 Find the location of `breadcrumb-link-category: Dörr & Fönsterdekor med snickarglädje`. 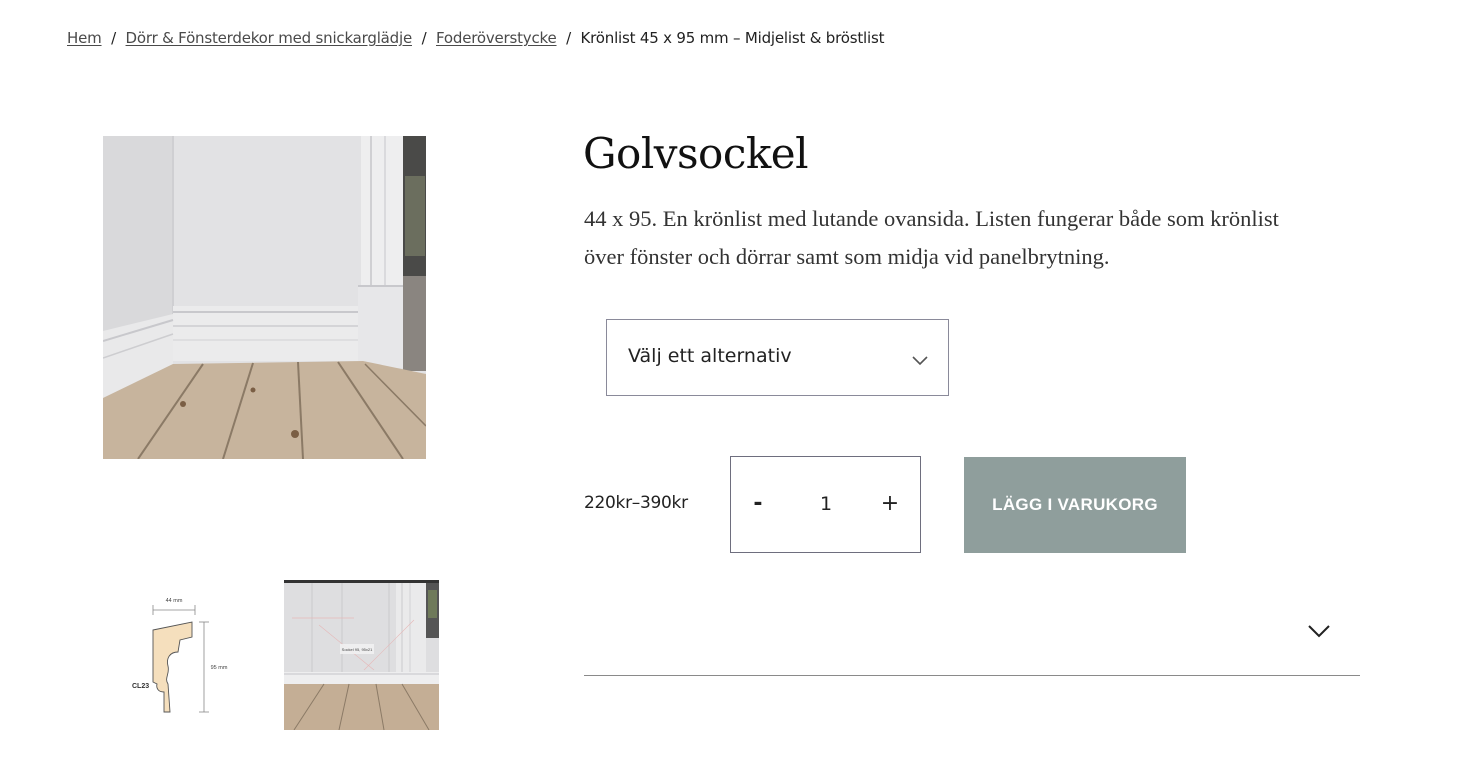

breadcrumb-link-category: Dörr & Fönsterdekor med snickarglädje is located at coordinates (269, 38).